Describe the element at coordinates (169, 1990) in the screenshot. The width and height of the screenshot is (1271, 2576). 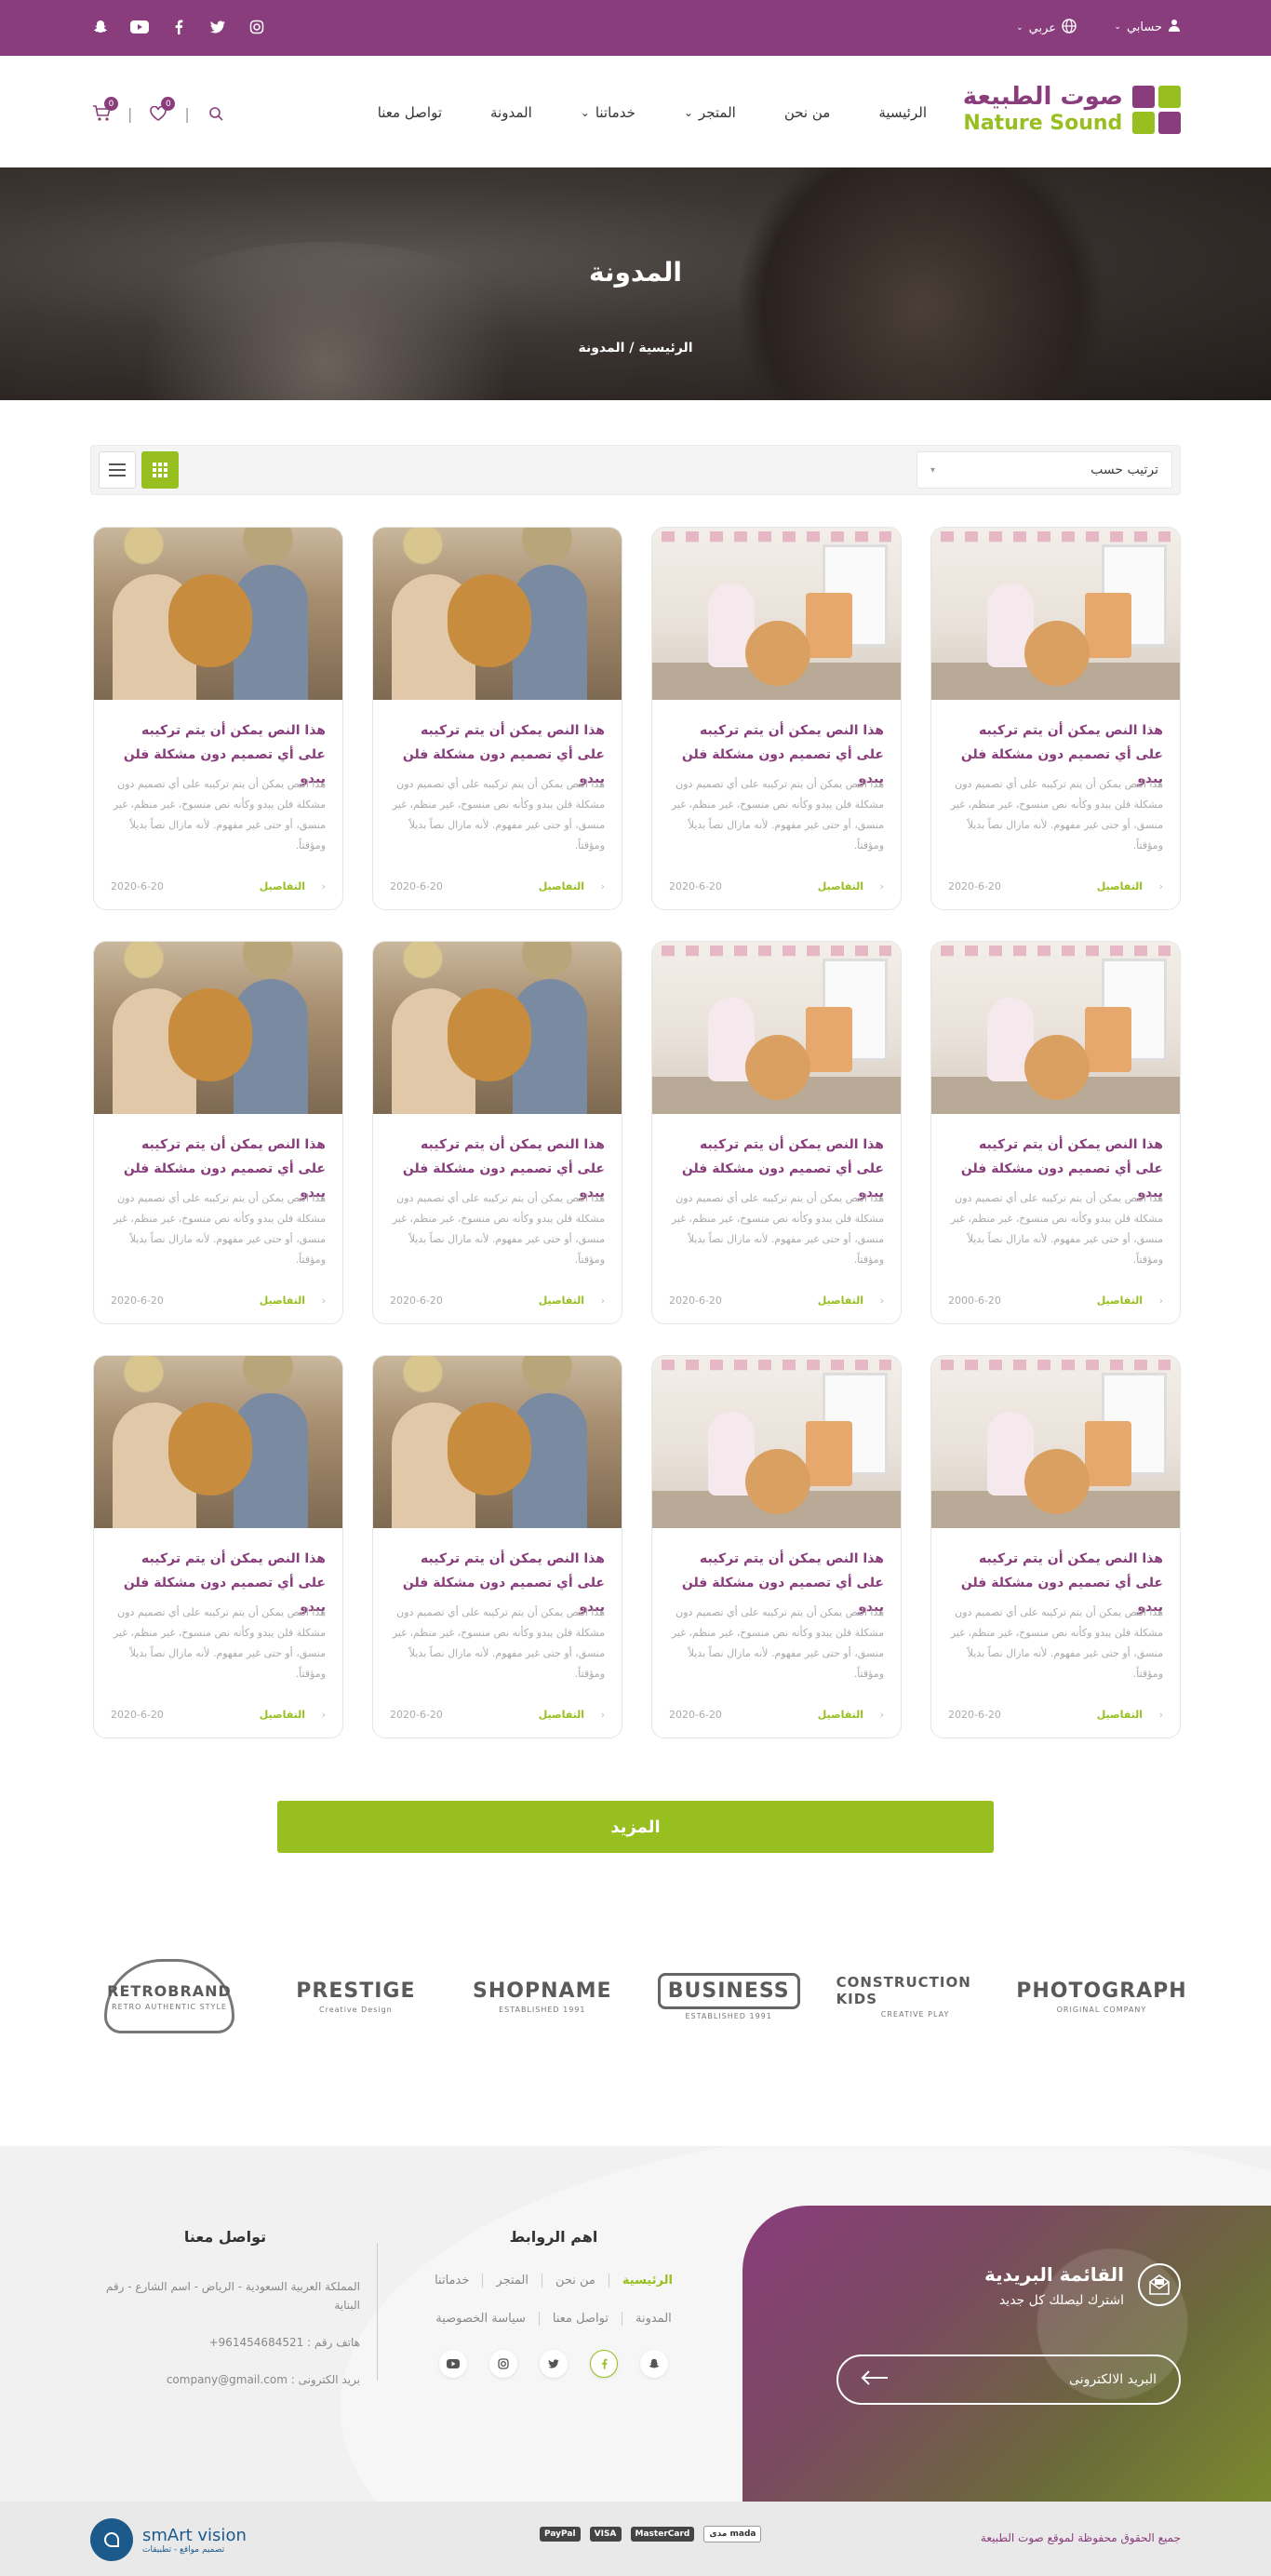
I see `brand-name: RETROBRAND` at that location.